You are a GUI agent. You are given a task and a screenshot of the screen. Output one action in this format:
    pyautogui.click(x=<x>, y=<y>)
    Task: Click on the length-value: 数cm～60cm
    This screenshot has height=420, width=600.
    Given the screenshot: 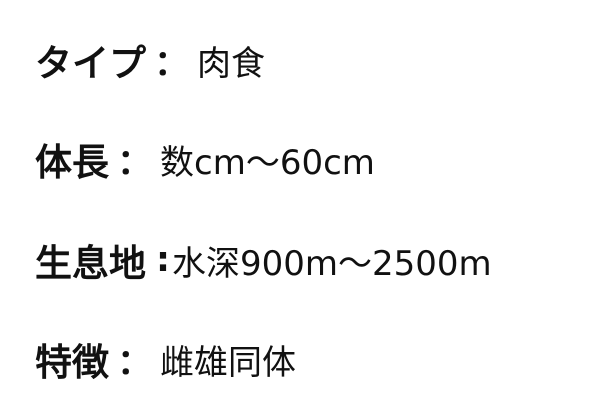 What is the action you would take?
    pyautogui.click(x=267, y=162)
    